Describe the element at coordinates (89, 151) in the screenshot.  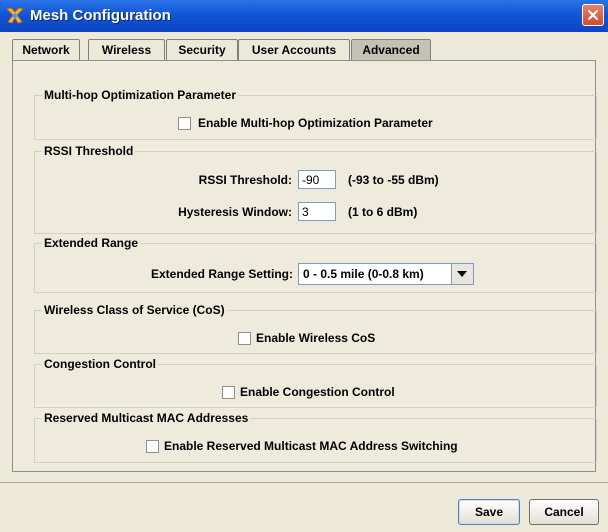
I see `rssi-legend: RSSI Threshold` at that location.